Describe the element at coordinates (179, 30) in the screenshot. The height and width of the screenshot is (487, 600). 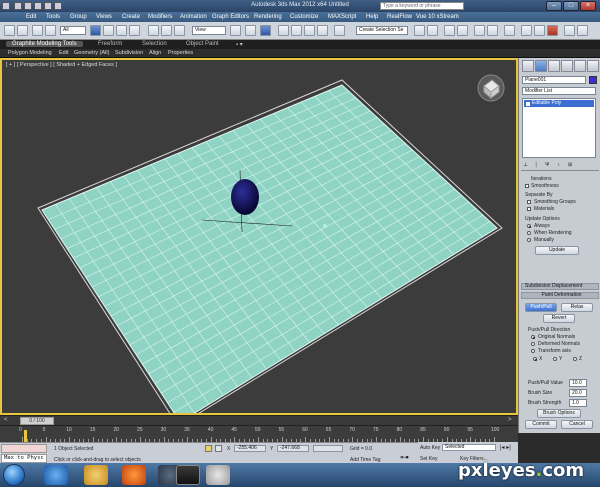
I see `scale-icon` at that location.